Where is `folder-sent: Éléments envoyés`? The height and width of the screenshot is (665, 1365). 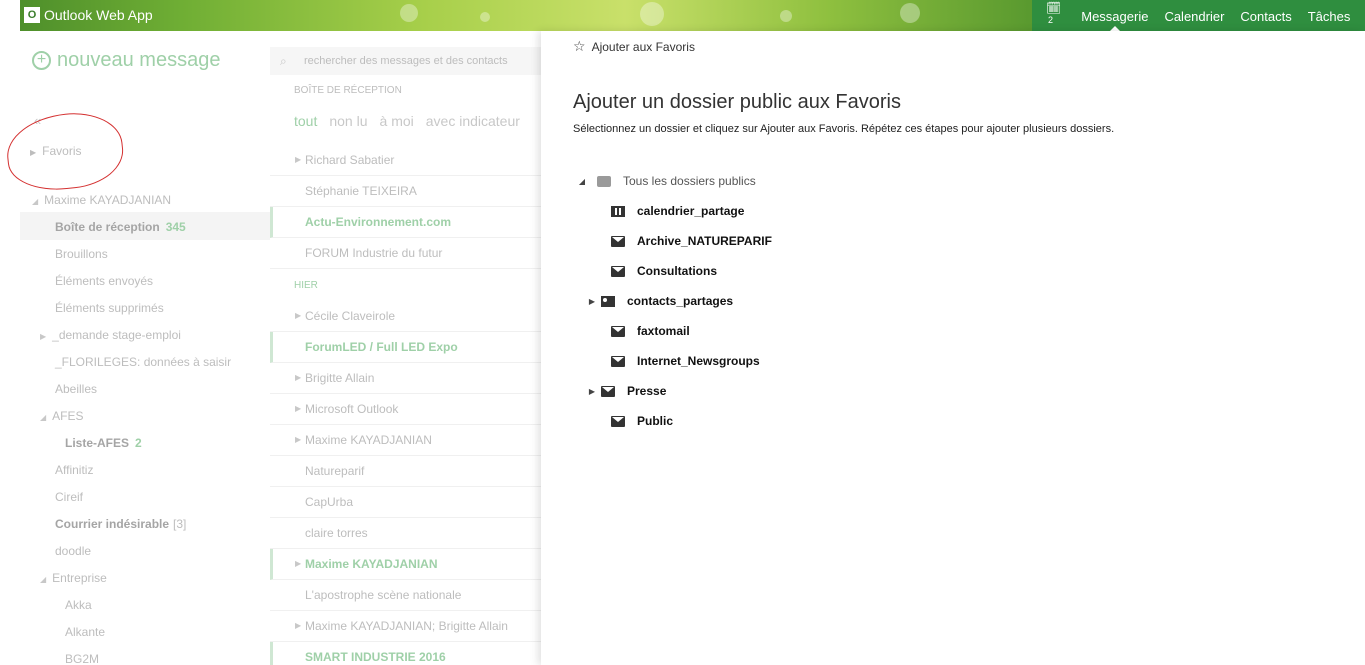 folder-sent: Éléments envoyés is located at coordinates (104, 281).